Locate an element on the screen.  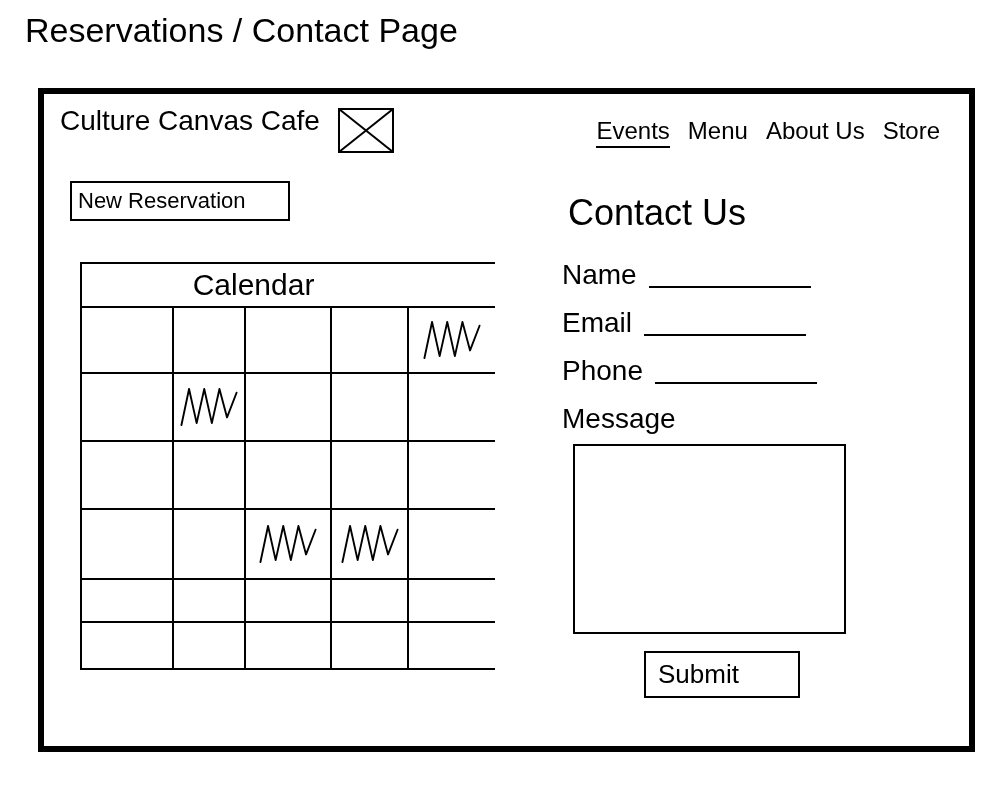
image-placeholder-icon is located at coordinates (365, 130).